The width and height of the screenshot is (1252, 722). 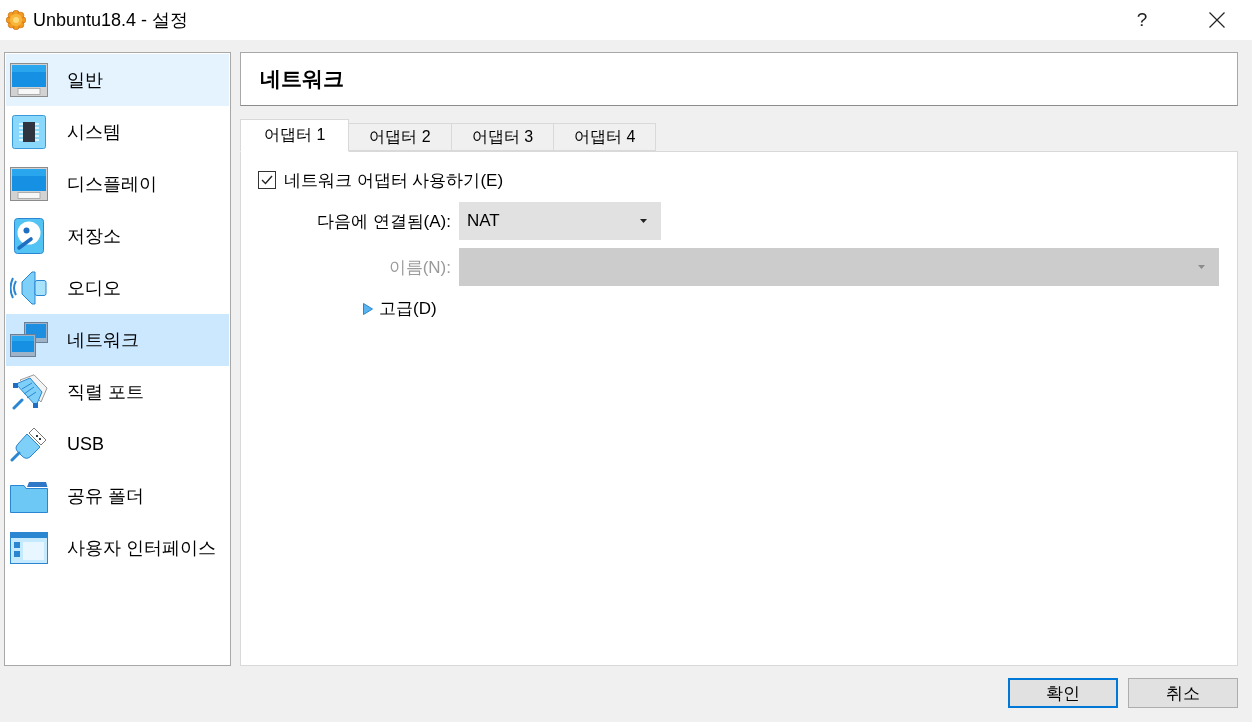 I want to click on tab: 어댑터 4, so click(x=605, y=137).